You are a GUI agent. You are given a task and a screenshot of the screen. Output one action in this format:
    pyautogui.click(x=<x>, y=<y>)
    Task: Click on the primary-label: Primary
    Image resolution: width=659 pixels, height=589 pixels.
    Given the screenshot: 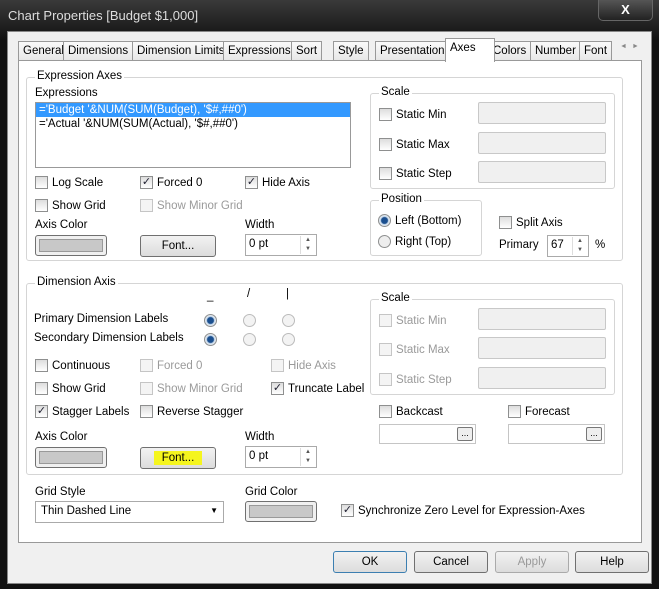 What is the action you would take?
    pyautogui.click(x=519, y=245)
    